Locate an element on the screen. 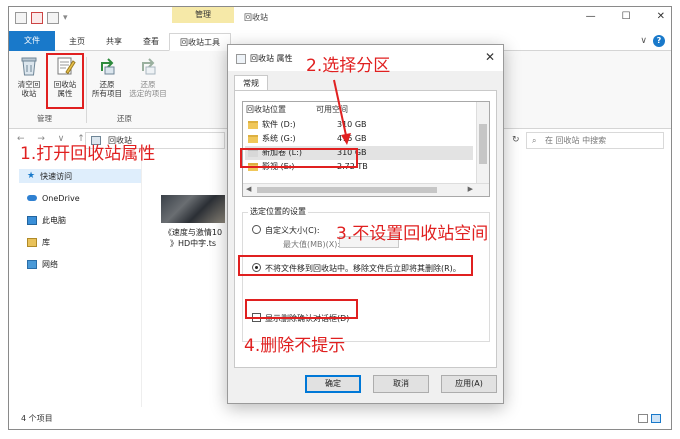 This screenshot has height=439, width=680. nav-arrows: ← → ∨ ↑ is located at coordinates (53, 139).